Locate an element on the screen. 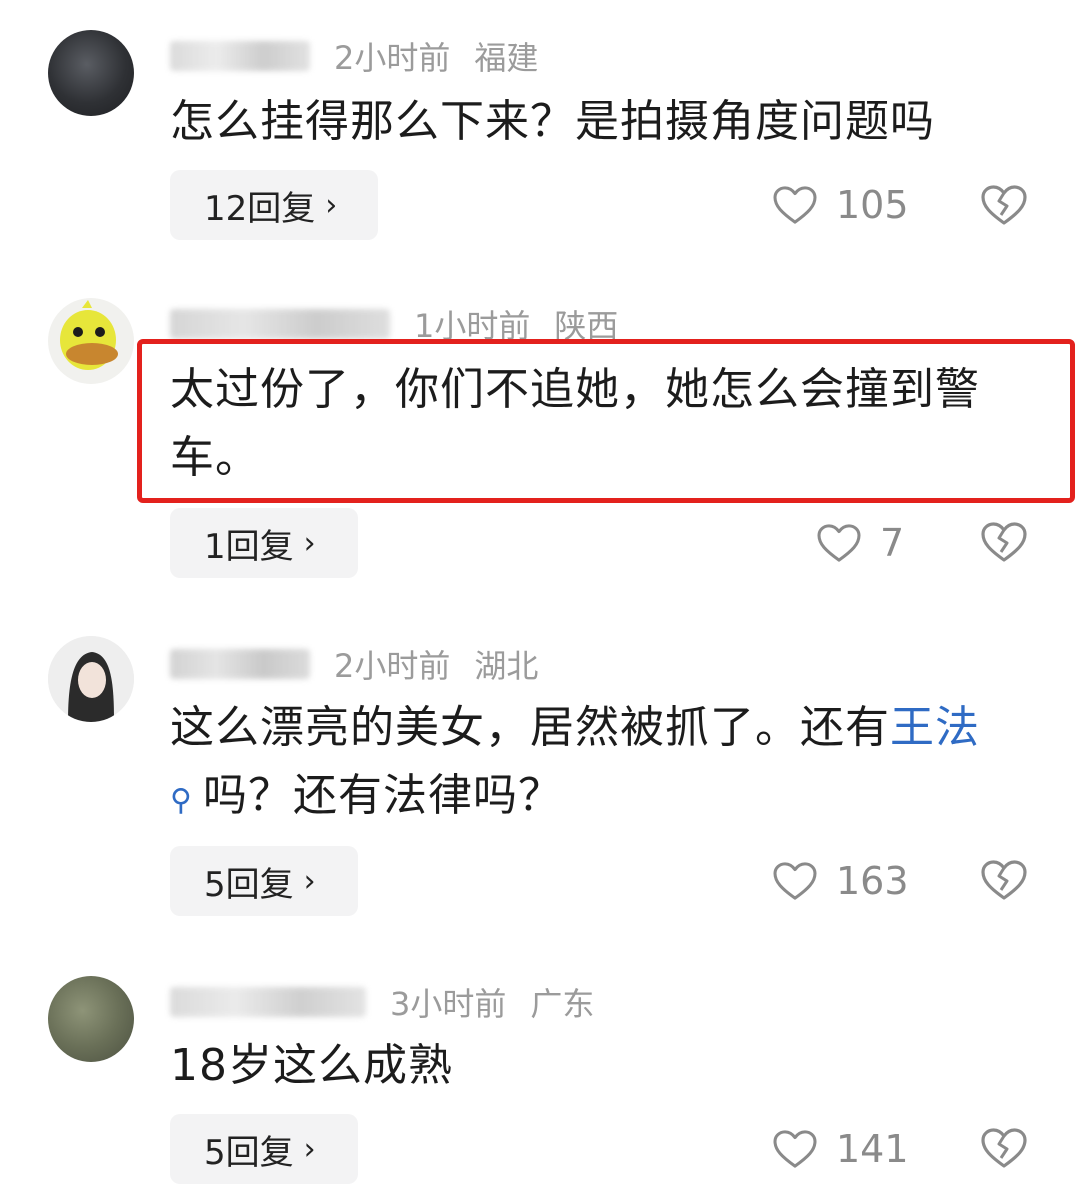 The width and height of the screenshot is (1080, 1188). like-count: 163 is located at coordinates (872, 881).